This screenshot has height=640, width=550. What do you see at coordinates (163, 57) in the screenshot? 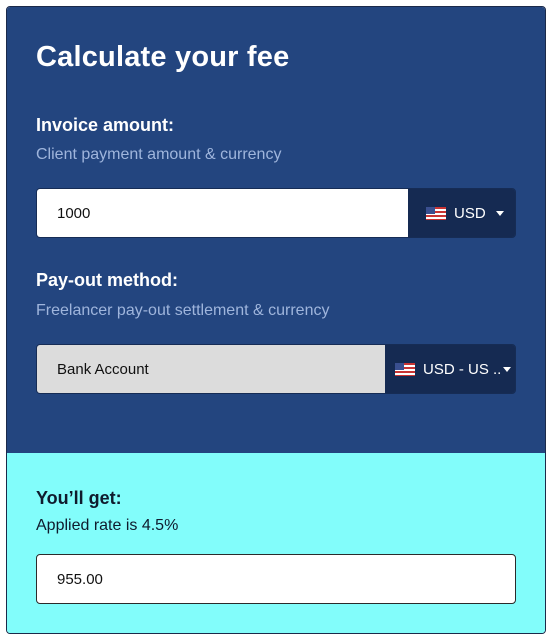
I see `calculator-title: Calculate your fee` at bounding box center [163, 57].